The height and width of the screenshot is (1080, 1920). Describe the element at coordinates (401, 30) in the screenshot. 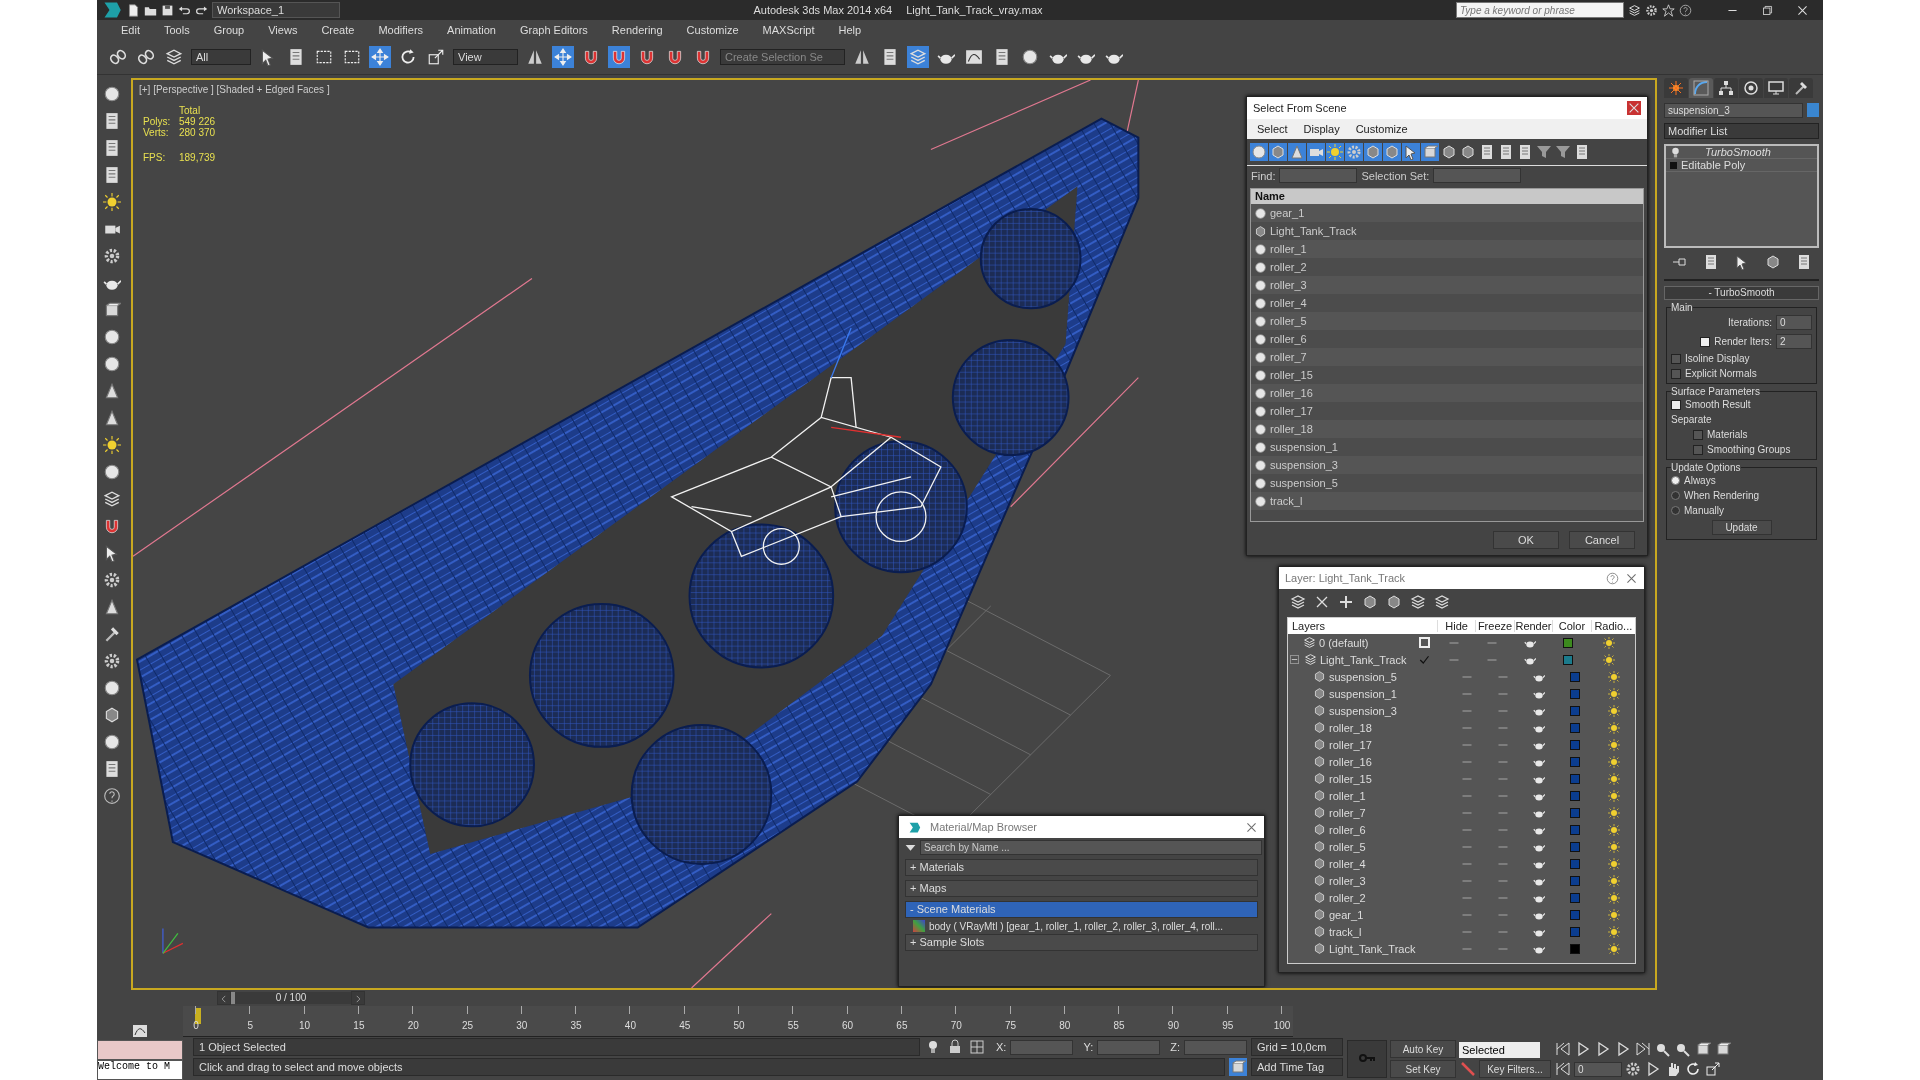

I see `menu-item: Modifiers` at that location.